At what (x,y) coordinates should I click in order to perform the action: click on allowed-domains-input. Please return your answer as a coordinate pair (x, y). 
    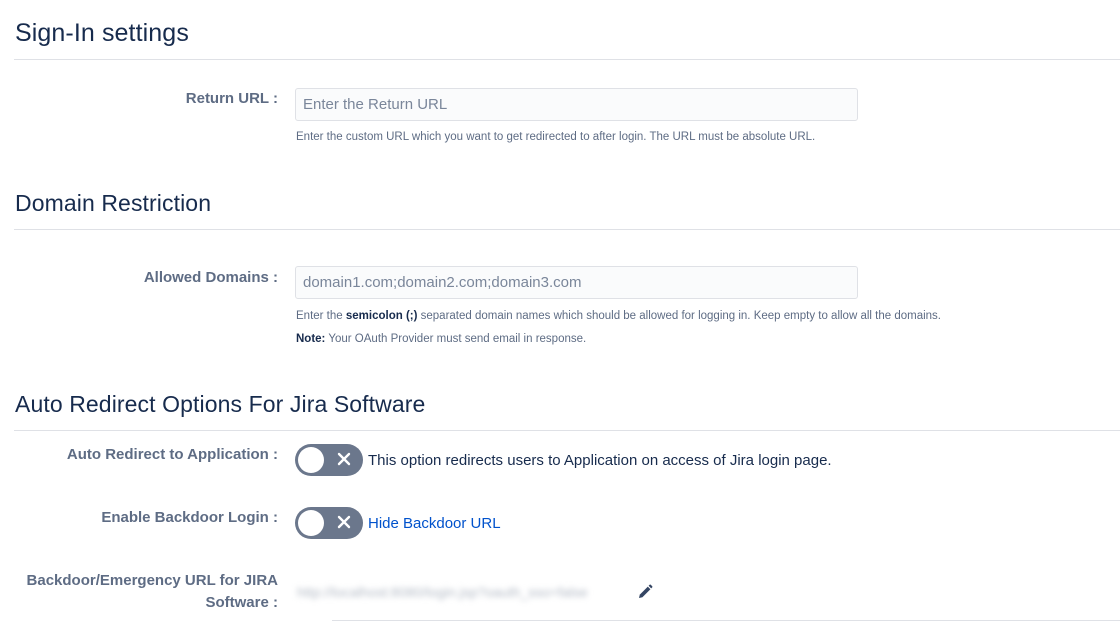
    Looking at the image, I should click on (576, 282).